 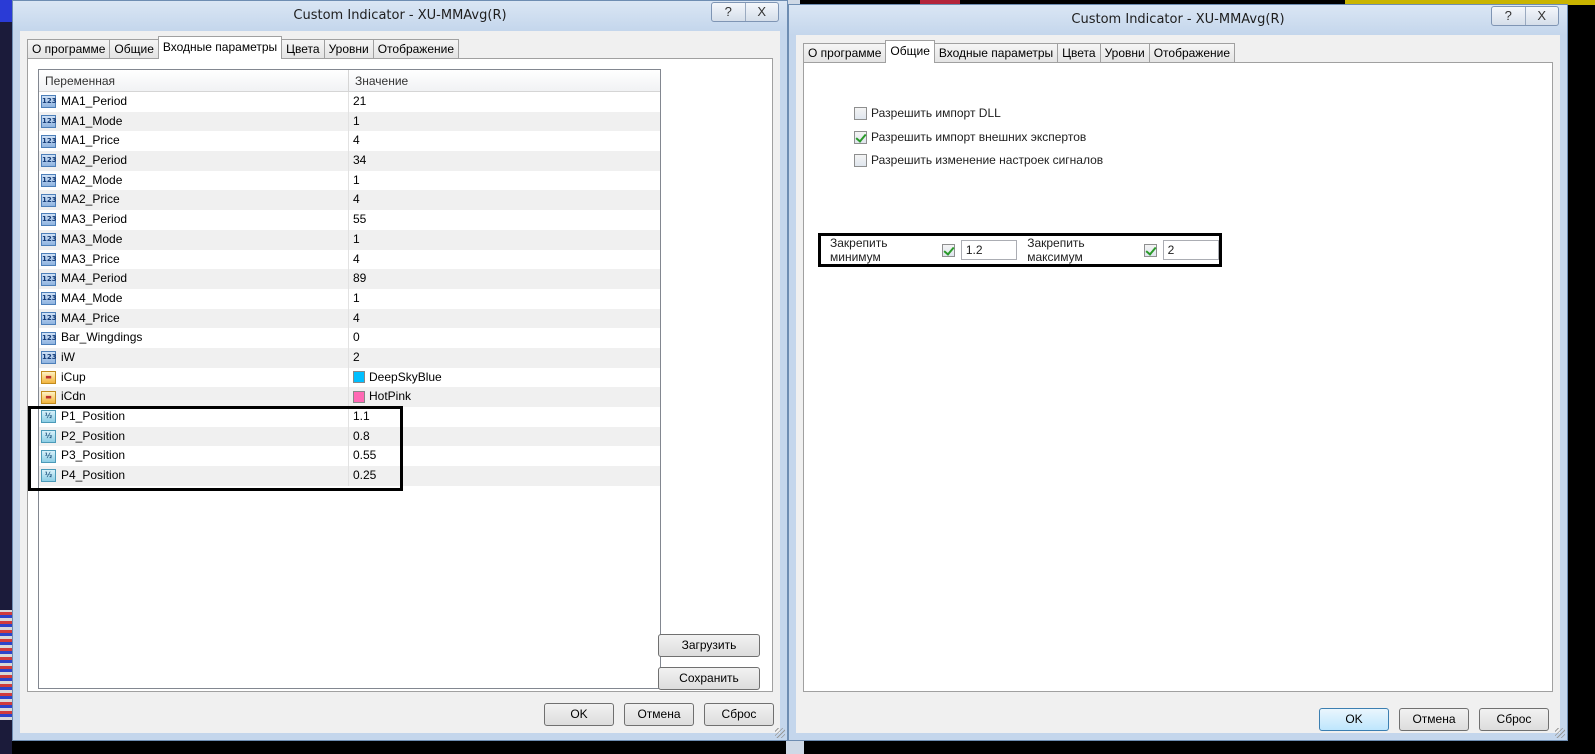 What do you see at coordinates (194, 417) in the screenshot?
I see `variable-cell: ½ P1_Position` at bounding box center [194, 417].